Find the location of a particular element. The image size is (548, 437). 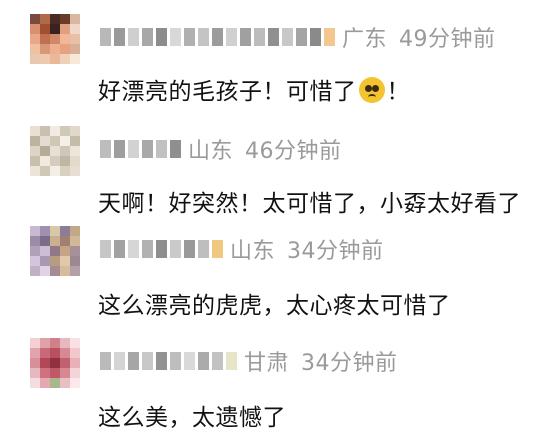

comment-meta: 甘肃 34分钟前 is located at coordinates (249, 361).